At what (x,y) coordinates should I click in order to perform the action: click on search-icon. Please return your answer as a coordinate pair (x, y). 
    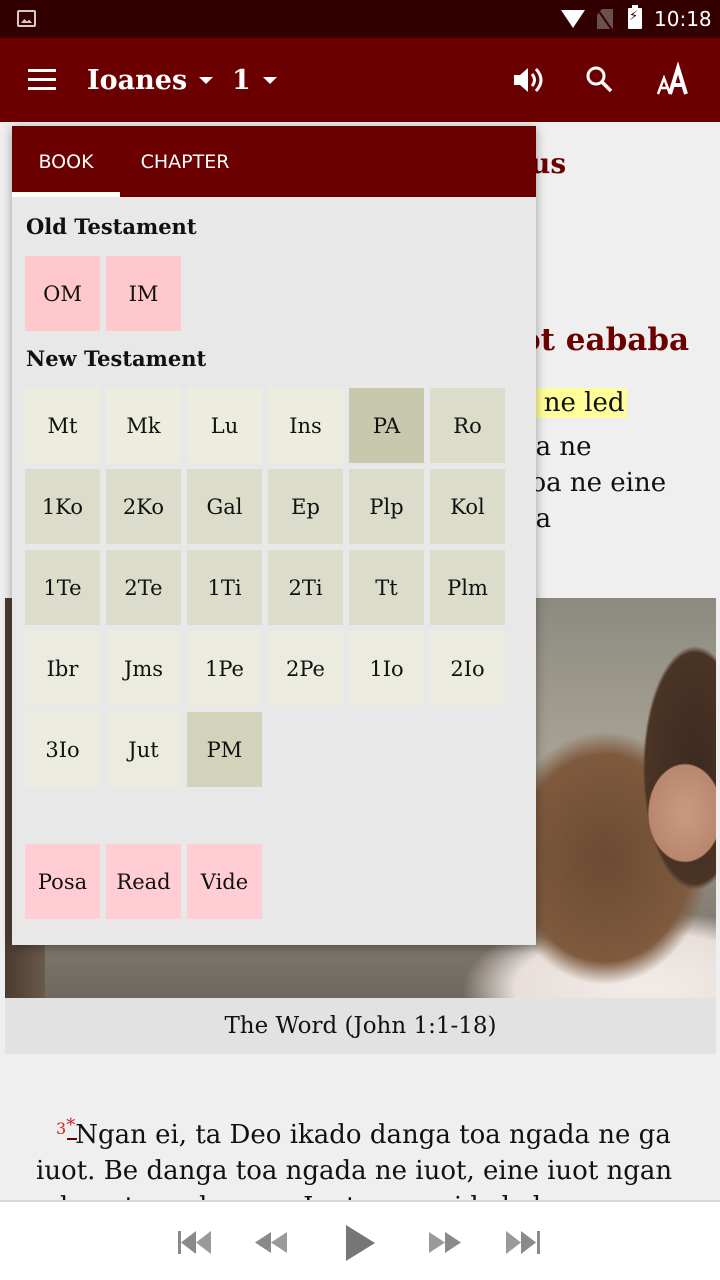
    Looking at the image, I should click on (600, 80).